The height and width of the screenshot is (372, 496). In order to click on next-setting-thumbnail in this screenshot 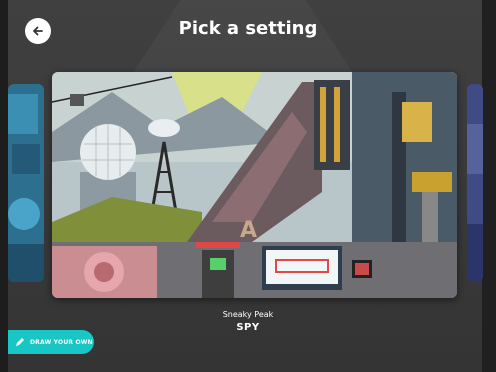, I will do `click(475, 183)`.